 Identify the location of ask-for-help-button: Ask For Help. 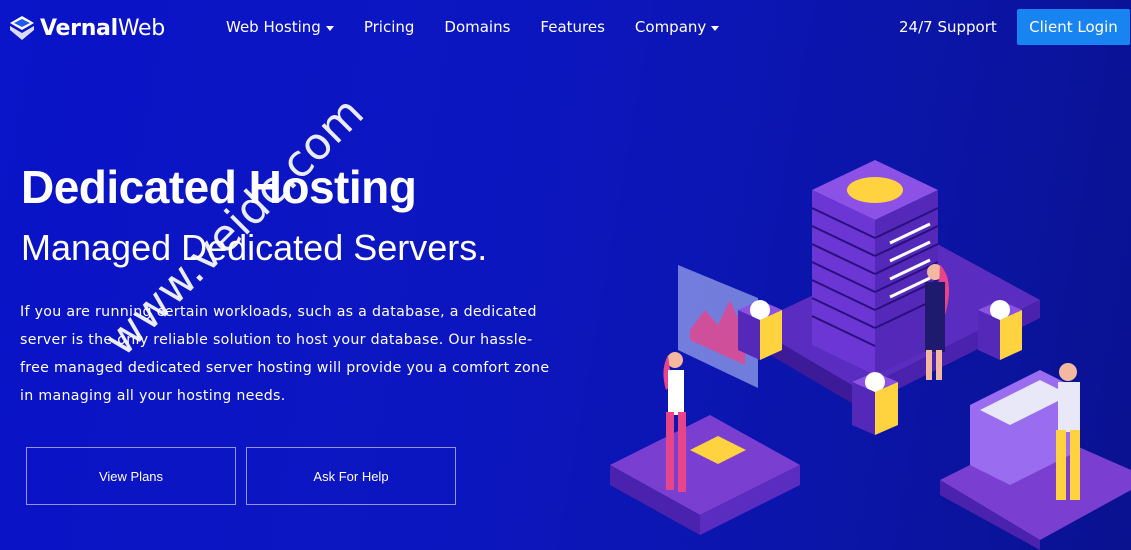
(351, 476).